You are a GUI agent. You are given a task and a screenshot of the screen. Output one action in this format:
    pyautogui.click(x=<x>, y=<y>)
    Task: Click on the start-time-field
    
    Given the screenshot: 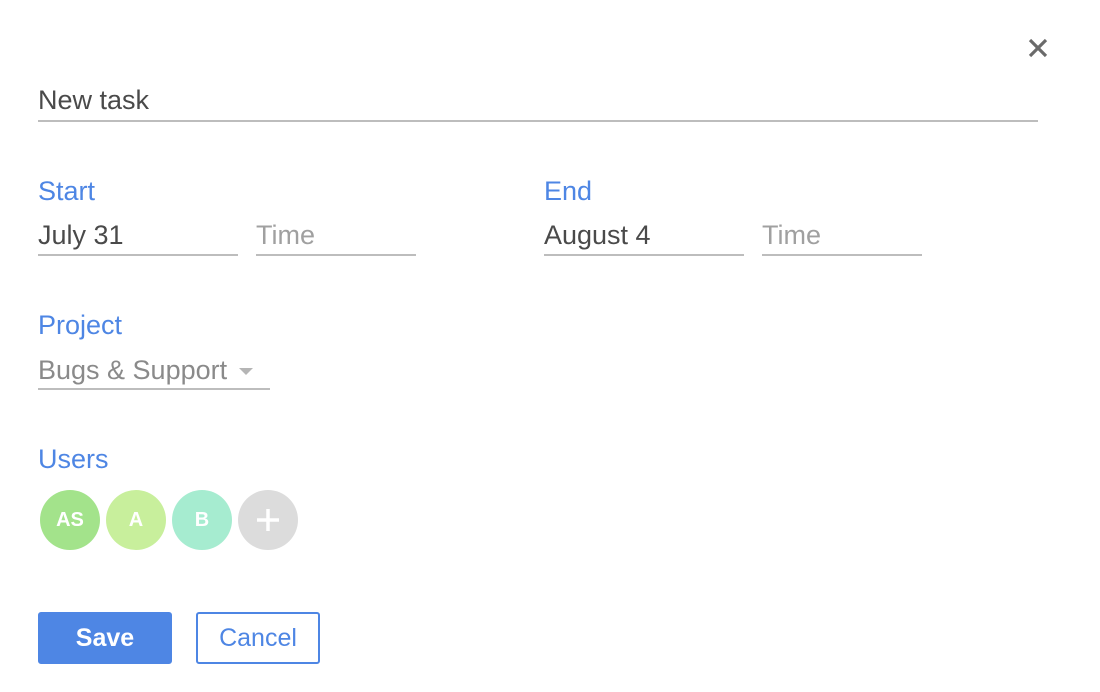 What is the action you would take?
    pyautogui.click(x=336, y=237)
    